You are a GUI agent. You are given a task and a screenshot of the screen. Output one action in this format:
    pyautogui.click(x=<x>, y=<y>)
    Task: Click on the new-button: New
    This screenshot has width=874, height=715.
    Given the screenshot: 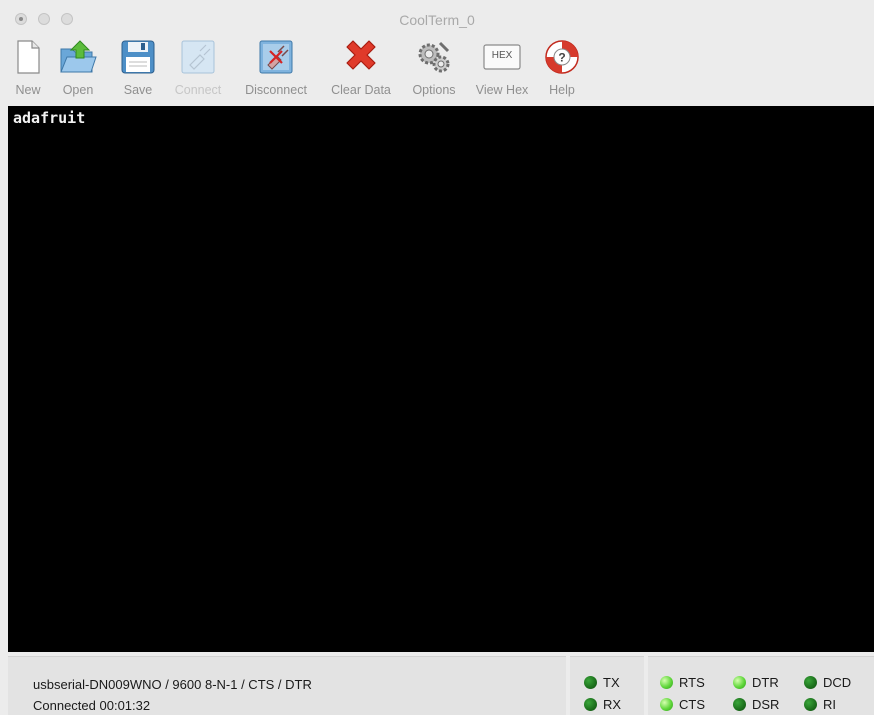 What is the action you would take?
    pyautogui.click(x=28, y=67)
    